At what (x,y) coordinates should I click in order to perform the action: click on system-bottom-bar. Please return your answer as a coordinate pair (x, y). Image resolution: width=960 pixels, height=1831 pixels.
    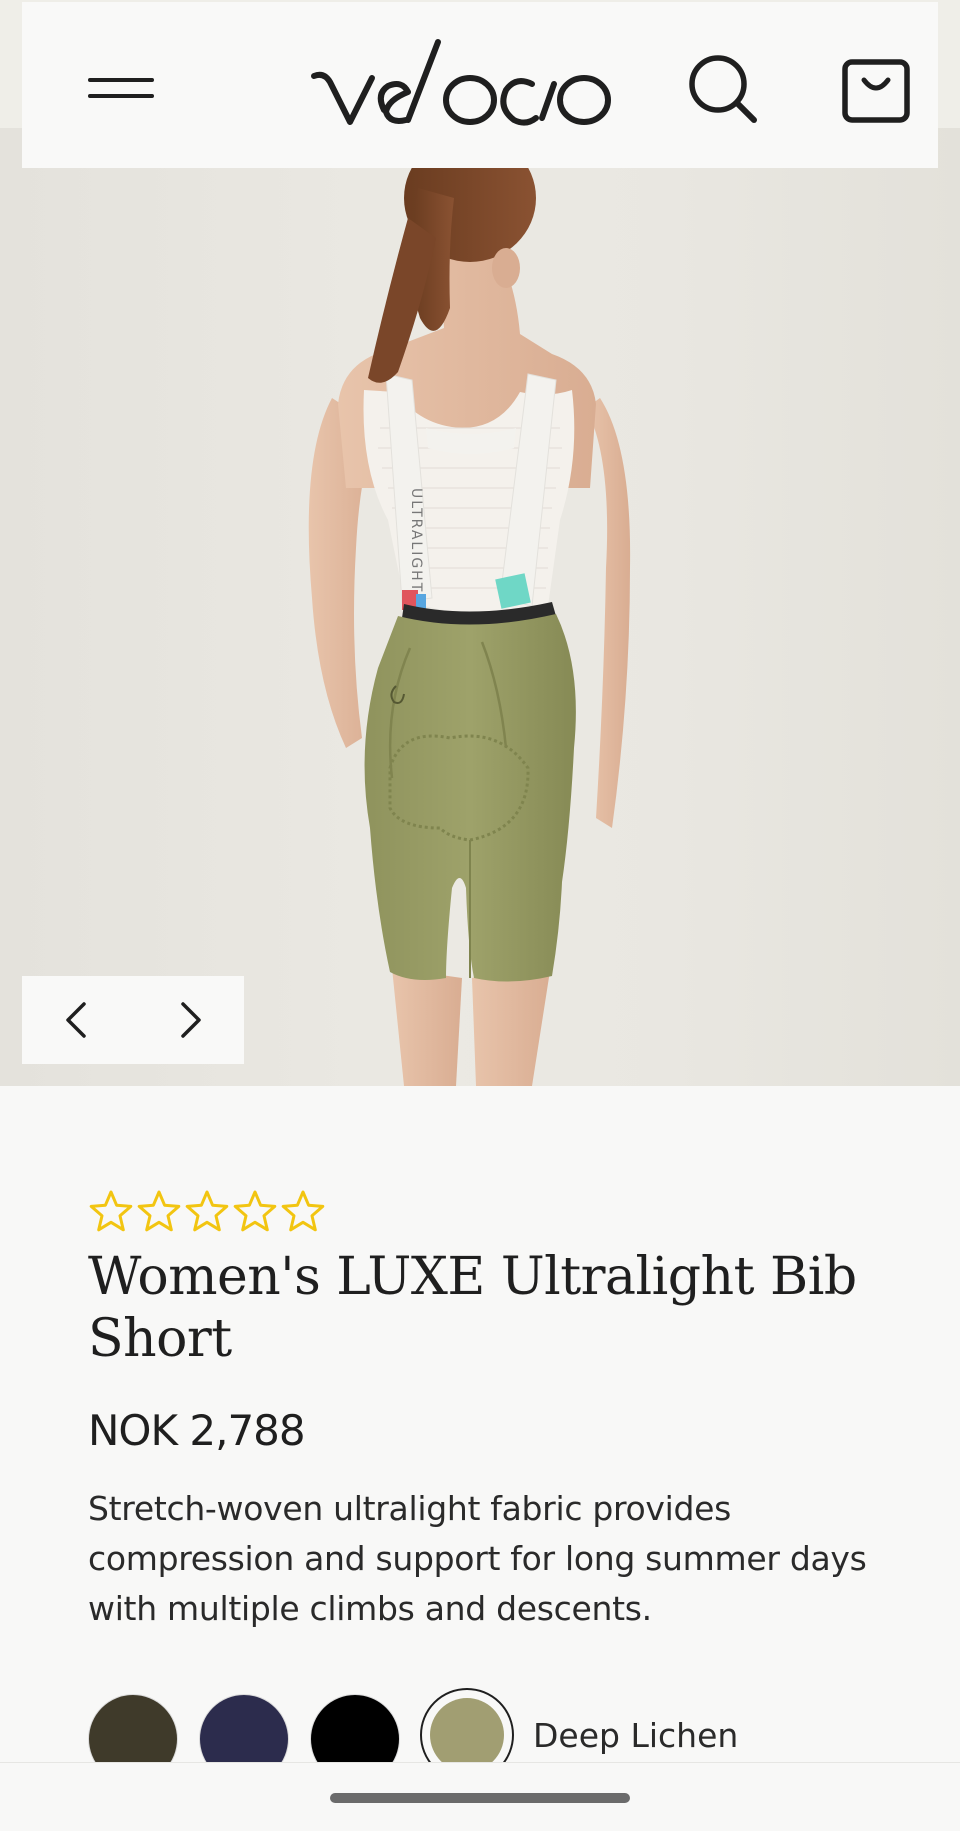
    Looking at the image, I should click on (480, 1796).